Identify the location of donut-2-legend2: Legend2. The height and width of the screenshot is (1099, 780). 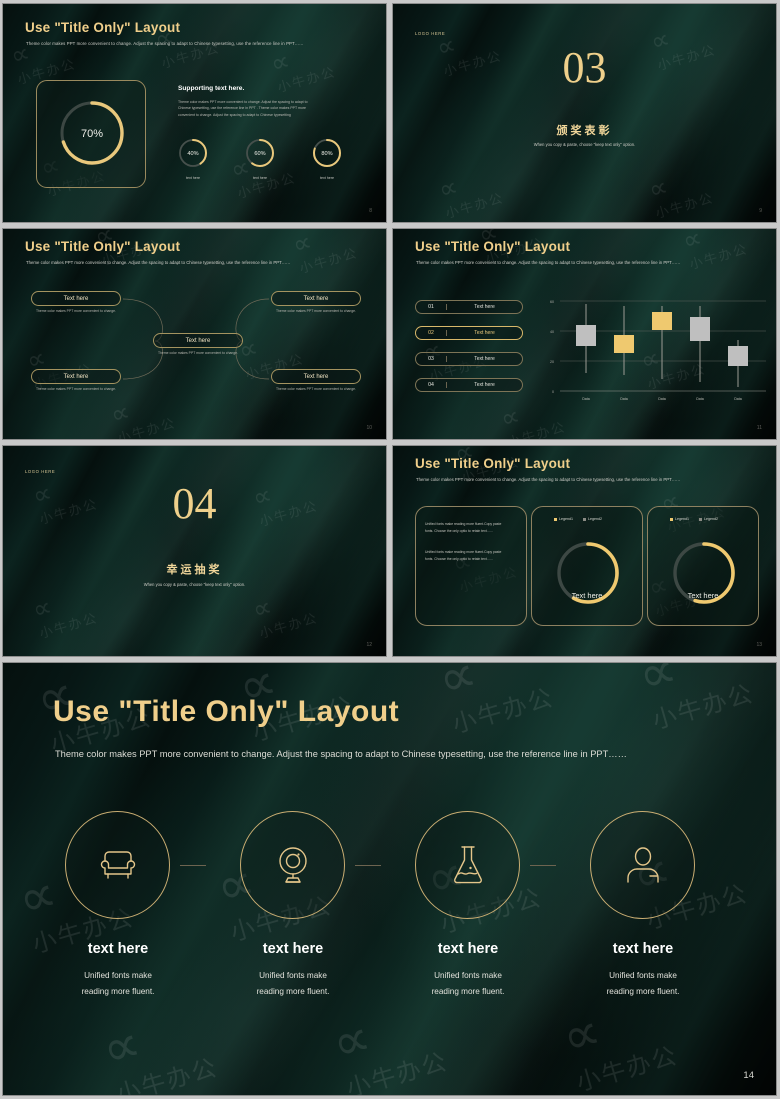
(708, 519).